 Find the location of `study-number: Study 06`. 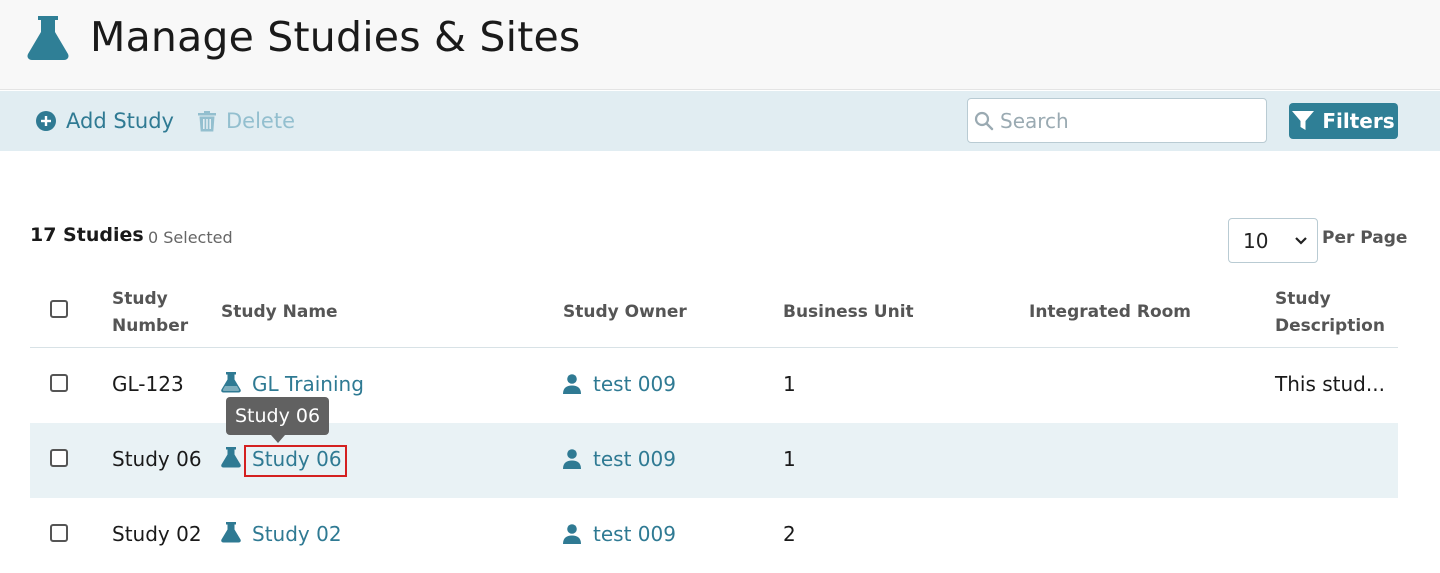

study-number: Study 06 is located at coordinates (157, 459).